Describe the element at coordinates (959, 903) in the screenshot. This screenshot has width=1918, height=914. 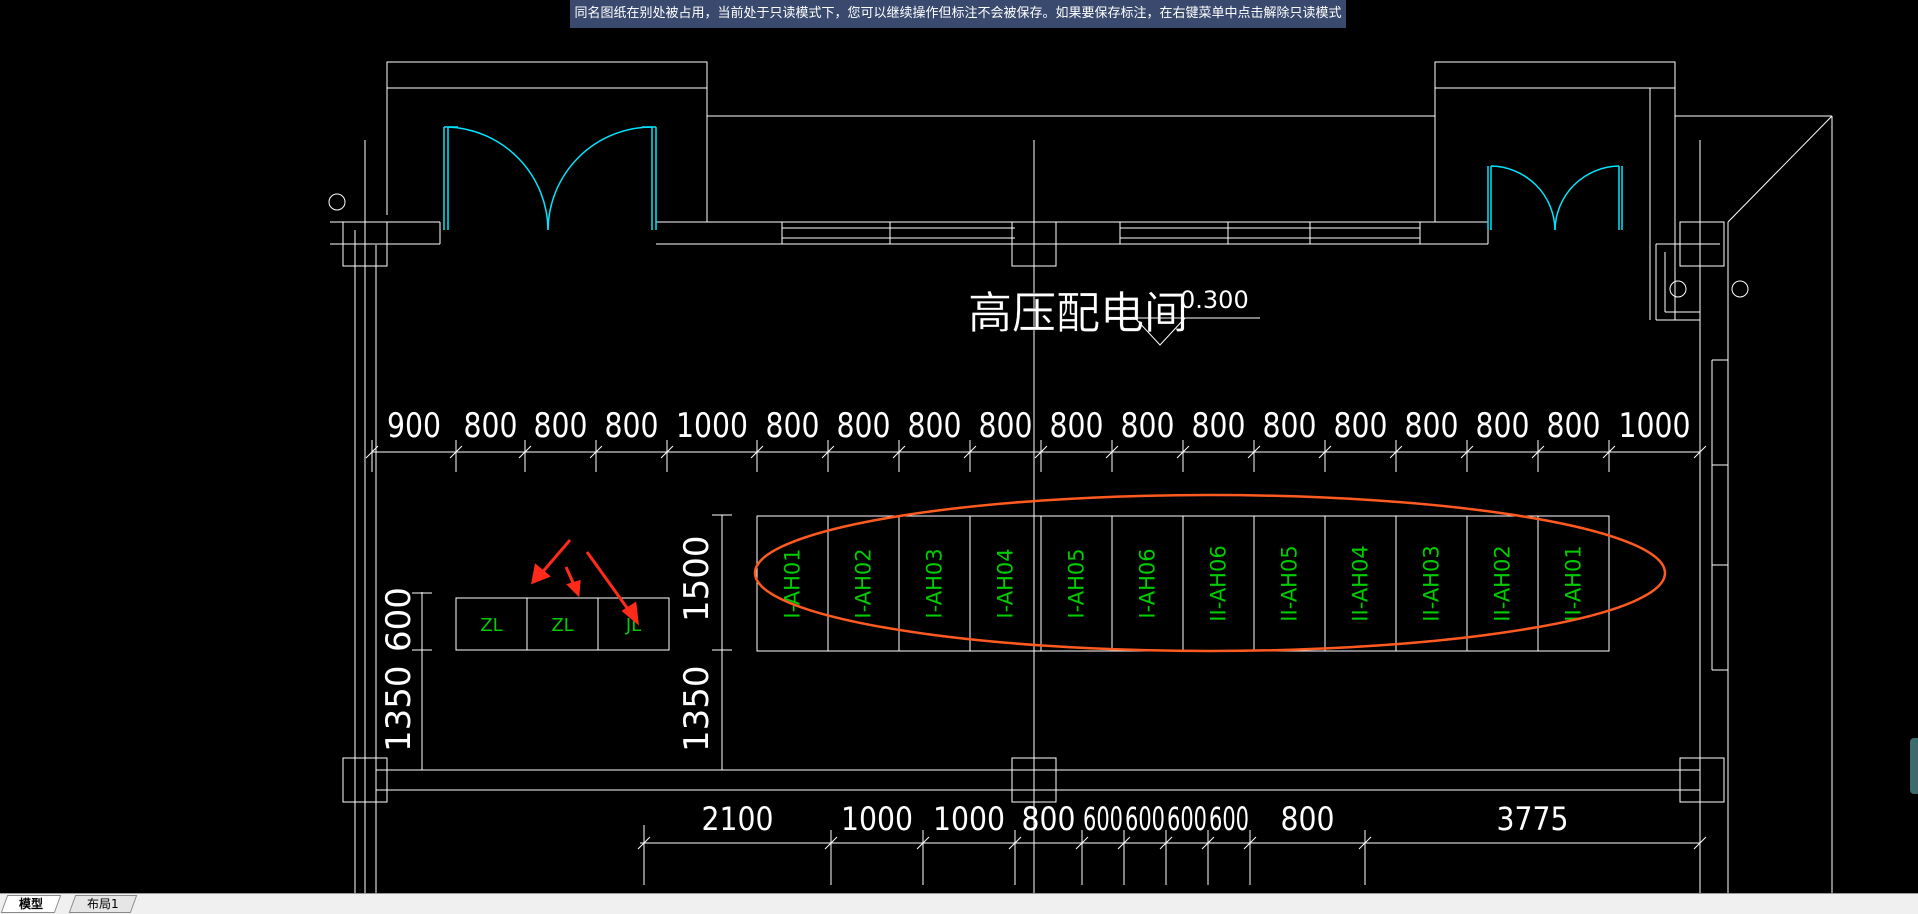
I see `layout-tab-bar: 模型 布局1` at that location.